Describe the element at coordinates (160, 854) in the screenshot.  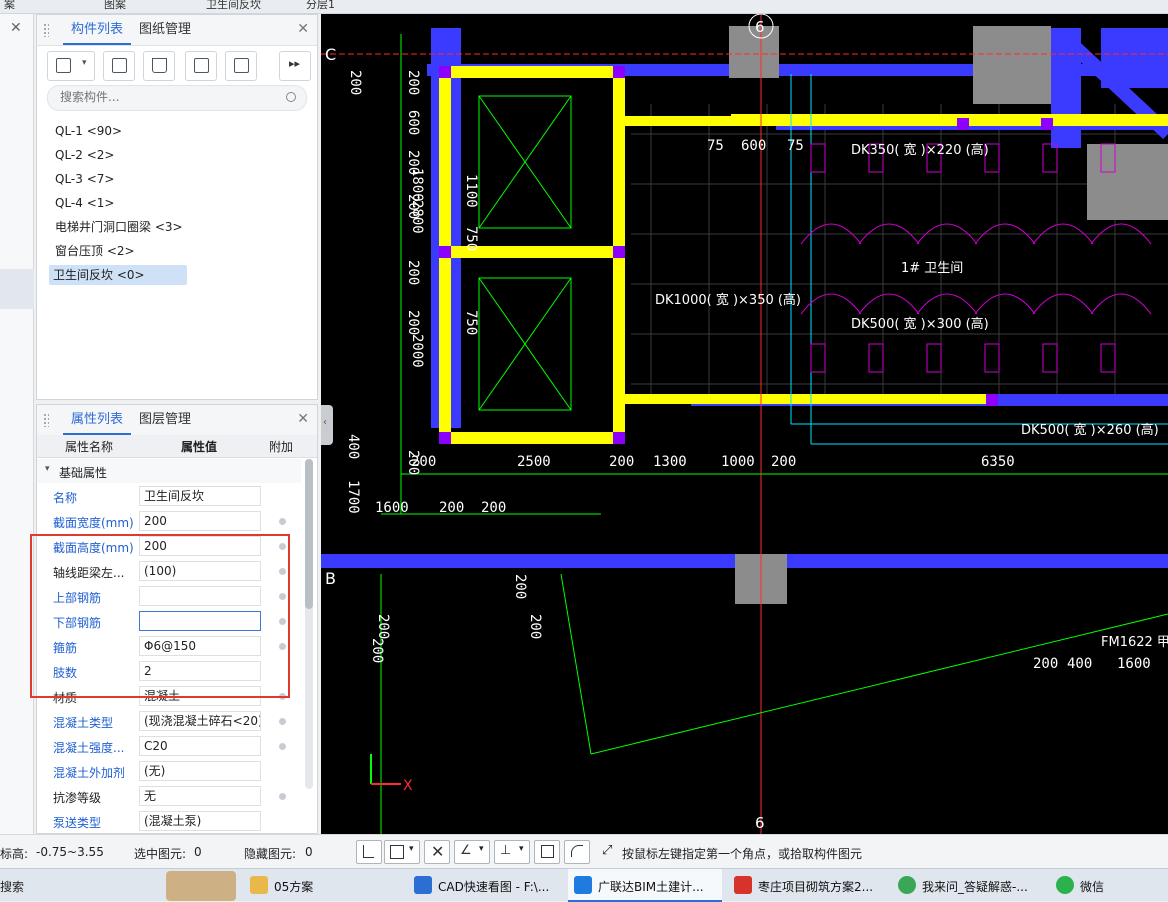
I see `selected-count-label: 选中图元:` at that location.